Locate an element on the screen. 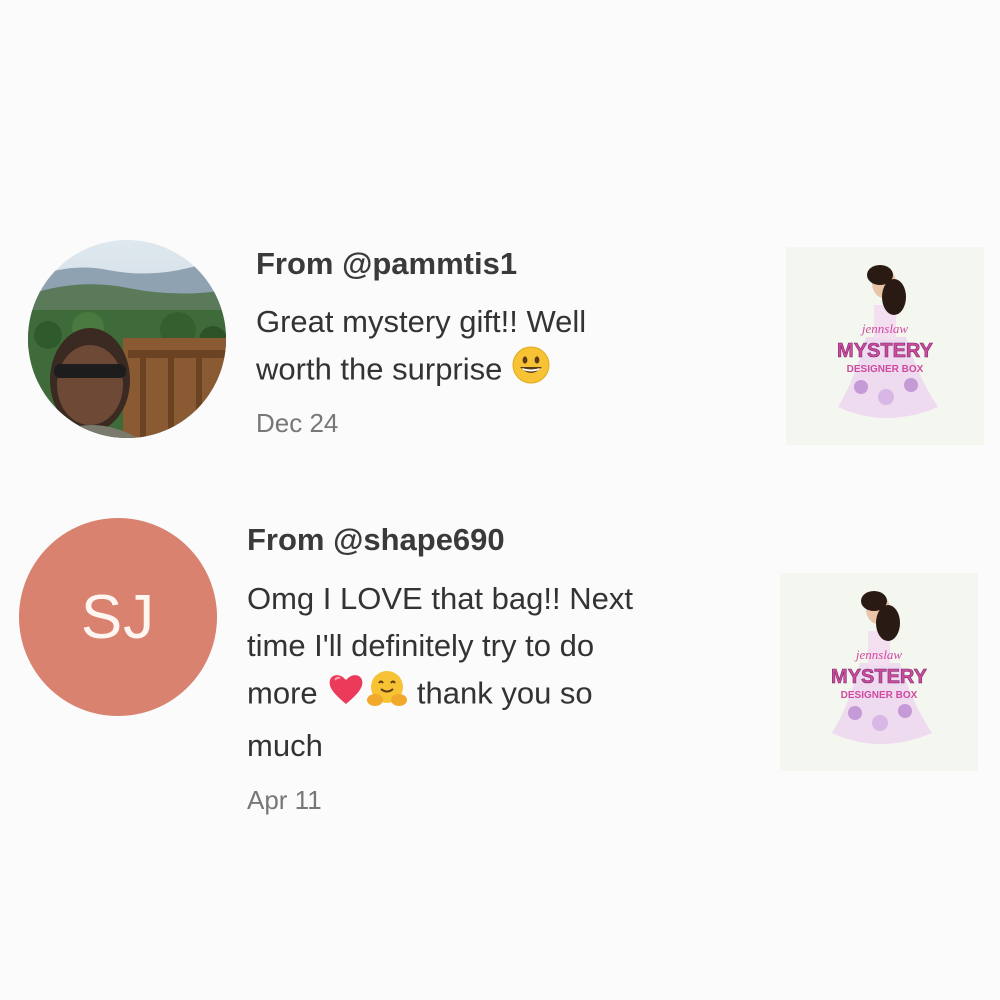 The height and width of the screenshot is (1000, 1000). review-message-line: time I'll definitely try to do is located at coordinates (421, 645).